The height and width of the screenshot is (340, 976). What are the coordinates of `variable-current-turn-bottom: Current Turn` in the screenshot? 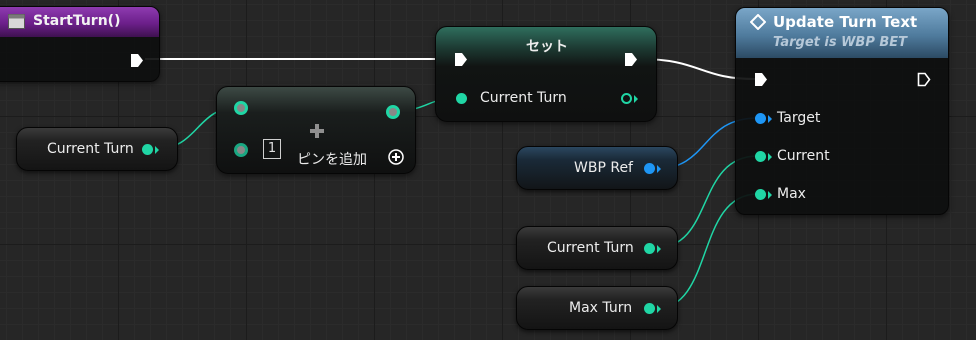 It's located at (597, 248).